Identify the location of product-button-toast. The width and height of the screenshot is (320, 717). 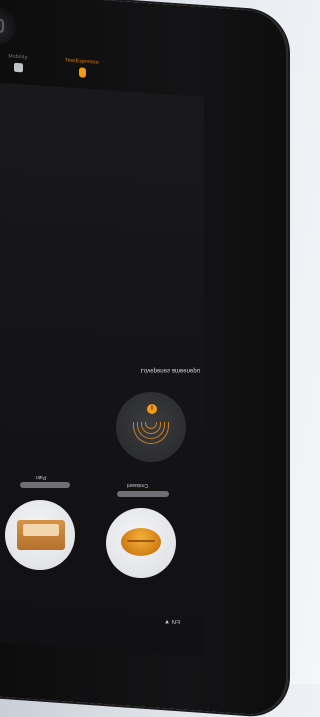
(40, 535).